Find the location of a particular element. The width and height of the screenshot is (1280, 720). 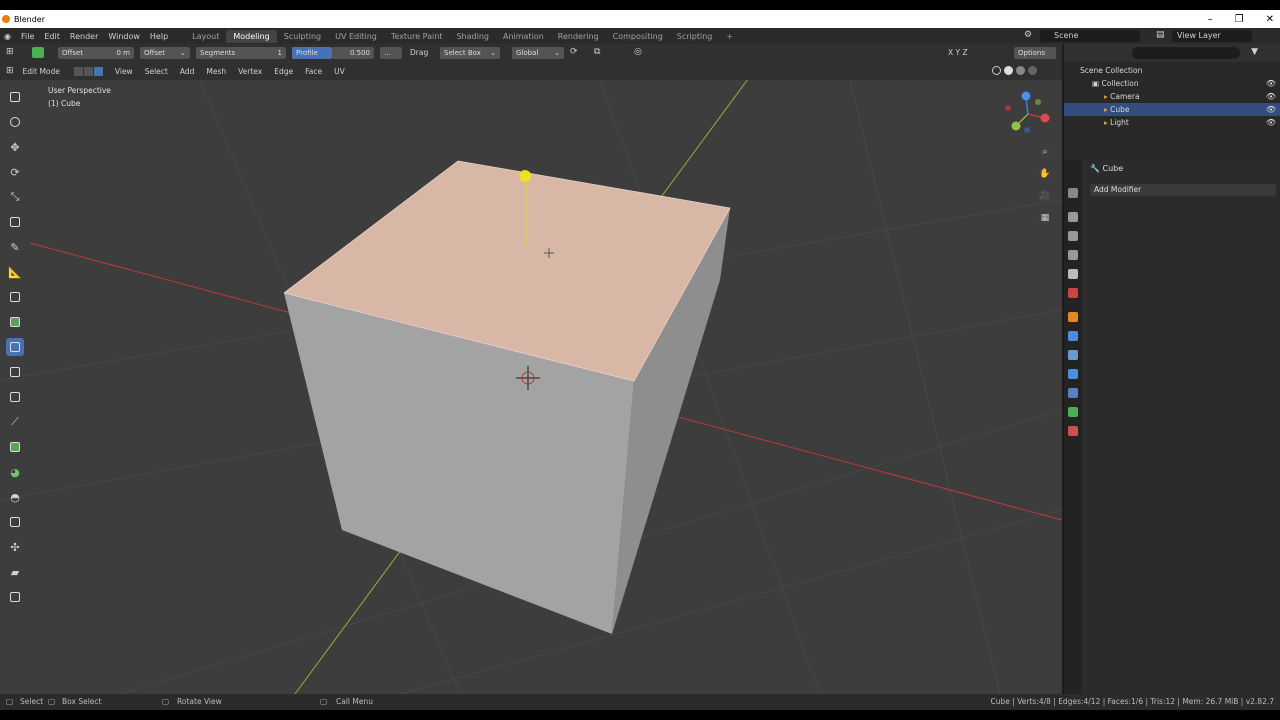

profile-field: Profile is located at coordinates (312, 53).